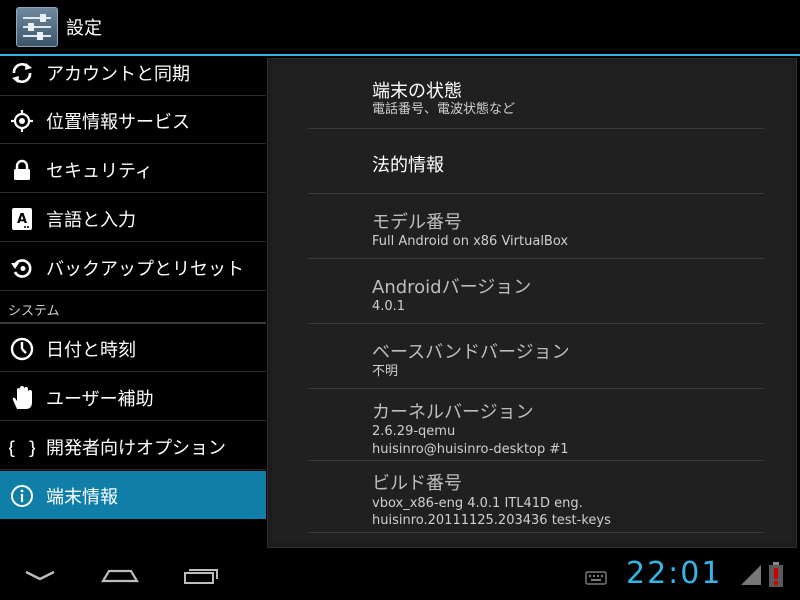 The image size is (800, 600). I want to click on braces-icon: { }, so click(22, 447).